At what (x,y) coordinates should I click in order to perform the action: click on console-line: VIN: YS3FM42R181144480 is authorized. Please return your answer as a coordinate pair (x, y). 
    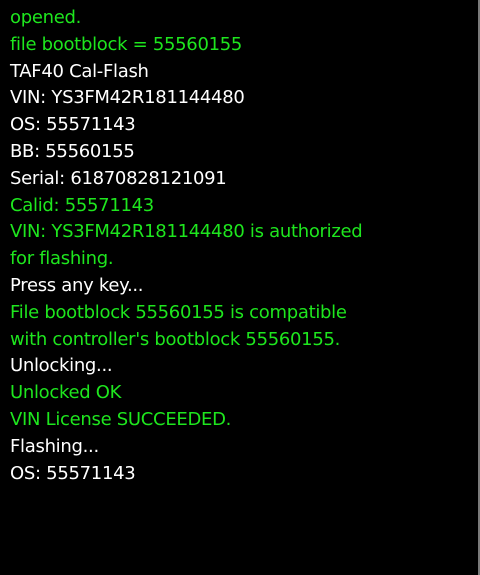
    Looking at the image, I should click on (186, 232).